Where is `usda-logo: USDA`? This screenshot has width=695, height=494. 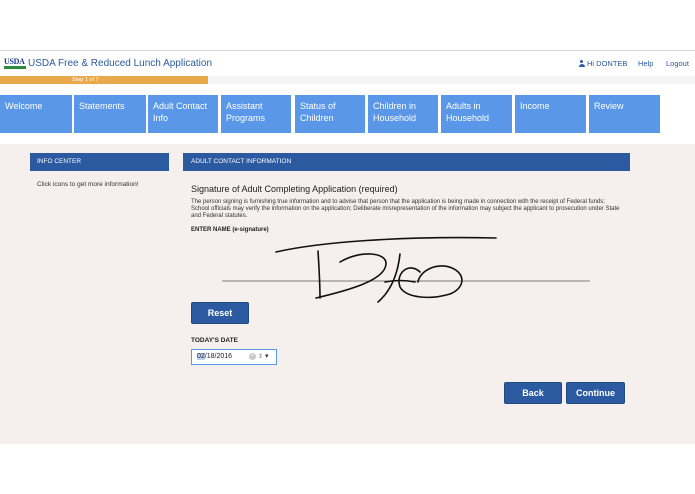 usda-logo: USDA is located at coordinates (14, 61).